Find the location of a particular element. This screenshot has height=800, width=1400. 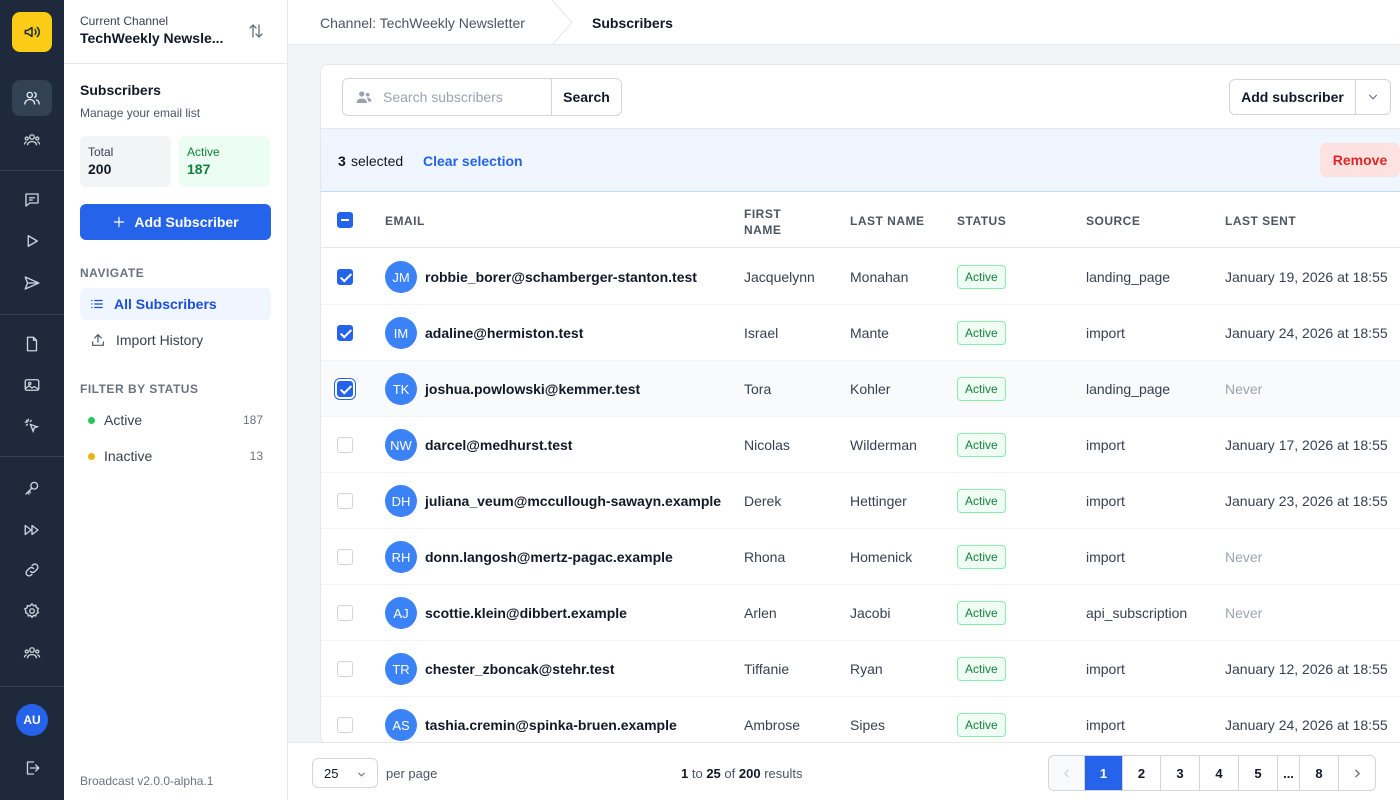

last-sent: Never is located at coordinates (1244, 389).